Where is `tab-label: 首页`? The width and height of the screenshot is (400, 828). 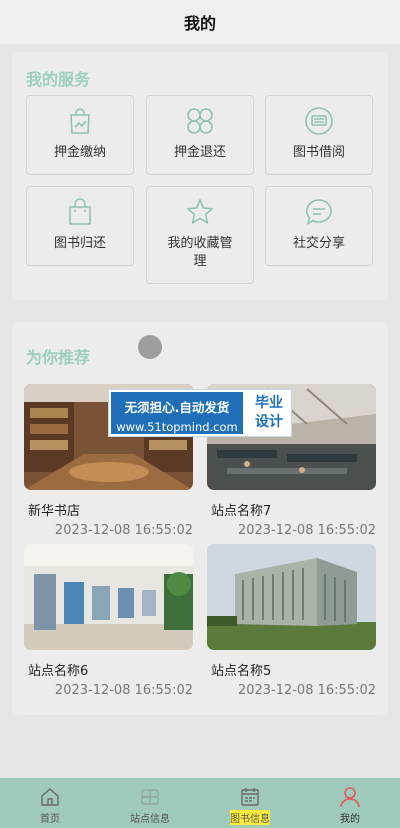
tab-label: 首页 is located at coordinates (50, 819).